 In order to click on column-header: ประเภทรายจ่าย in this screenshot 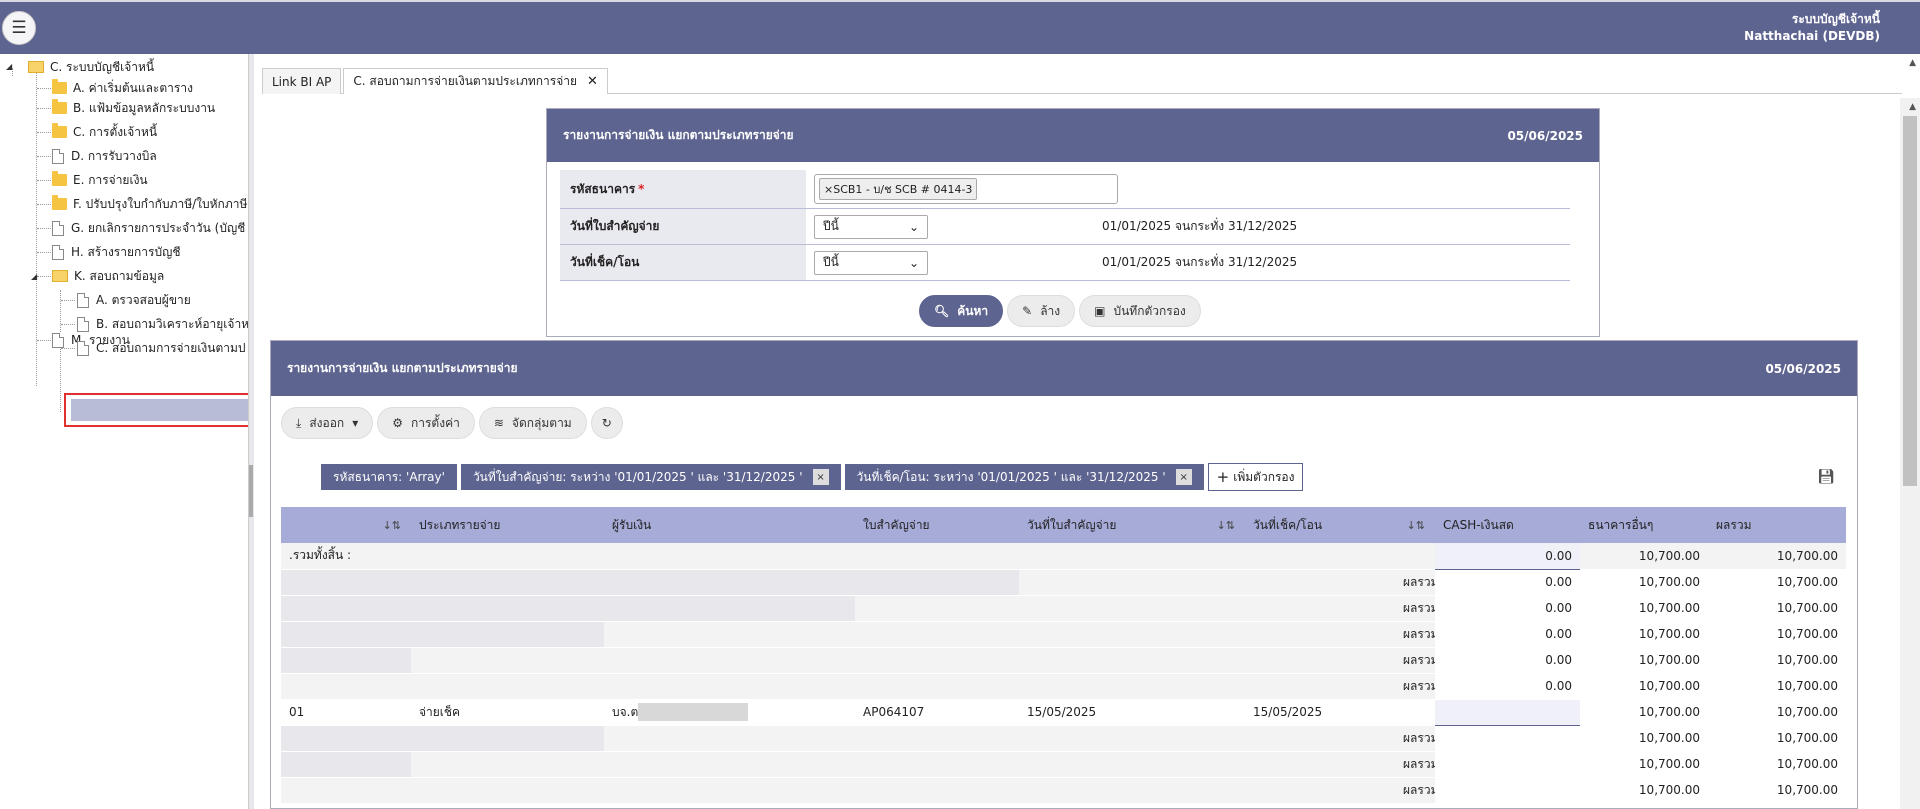, I will do `click(507, 525)`.